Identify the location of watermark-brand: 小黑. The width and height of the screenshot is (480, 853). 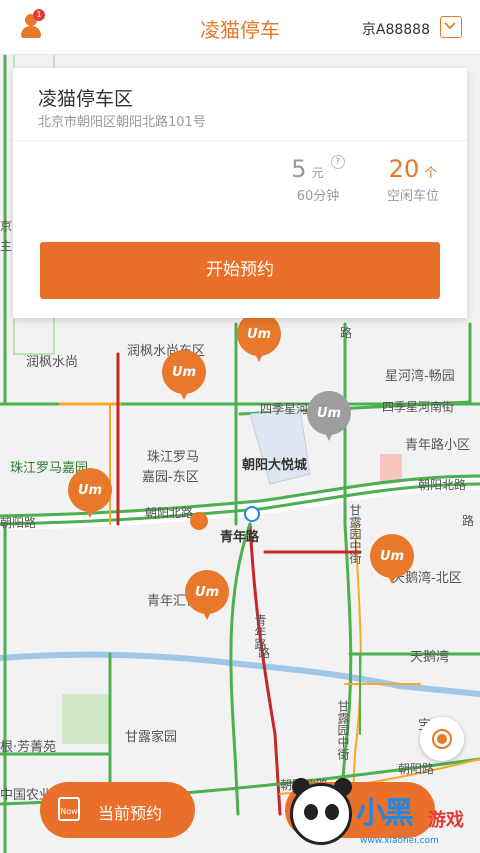
(385, 813).